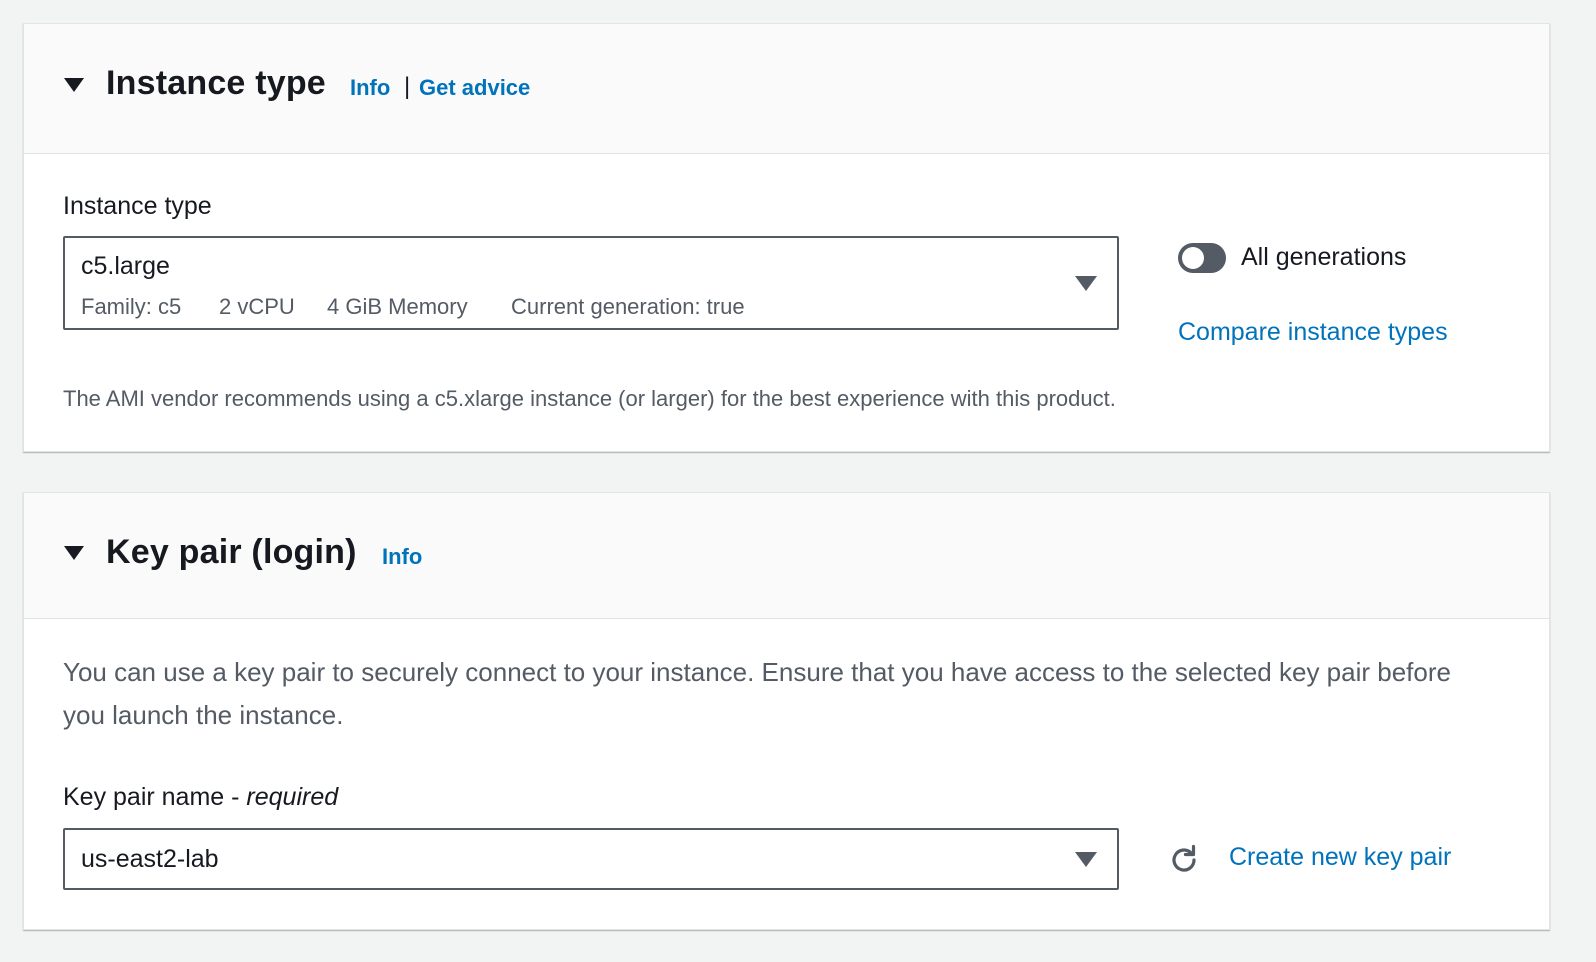  Describe the element at coordinates (1324, 257) in the screenshot. I see `all-generations-label: All generations` at that location.